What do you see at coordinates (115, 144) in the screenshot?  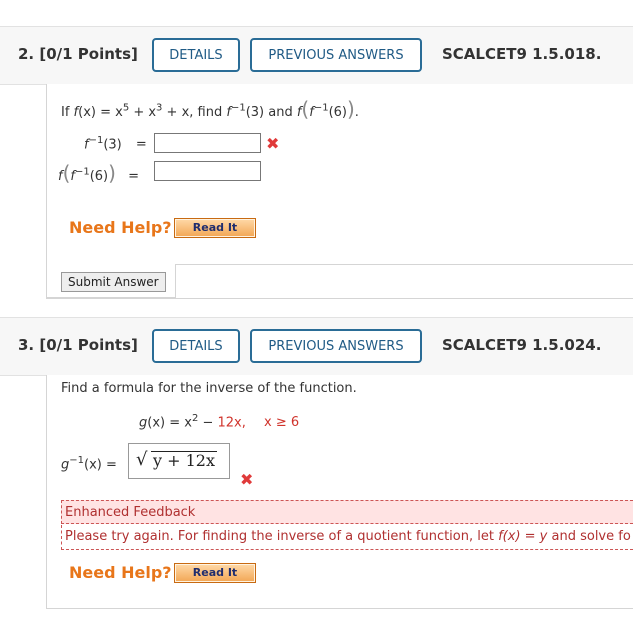 I see `answer-1-label: f−1(3) =` at bounding box center [115, 144].